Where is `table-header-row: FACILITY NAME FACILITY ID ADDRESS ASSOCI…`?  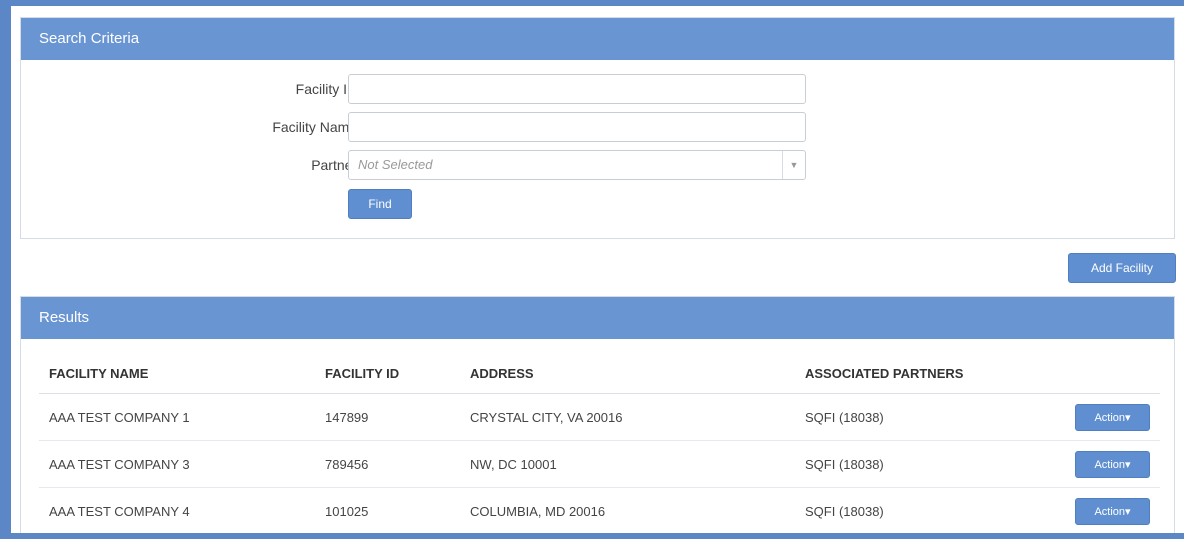 table-header-row: FACILITY NAME FACILITY ID ADDRESS ASSOCI… is located at coordinates (599, 373).